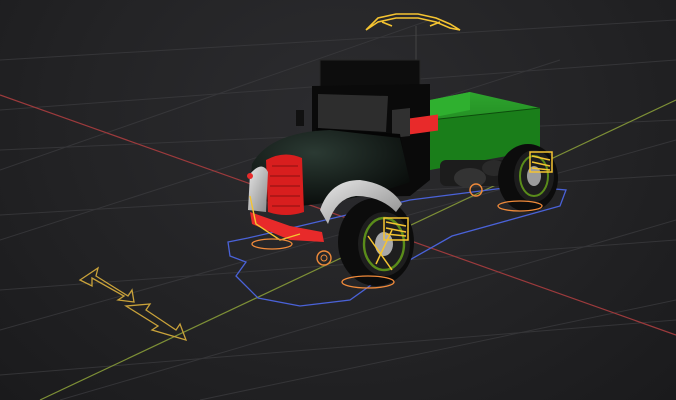 The height and width of the screenshot is (400, 676). I want to click on side-mirror, so click(300, 118).